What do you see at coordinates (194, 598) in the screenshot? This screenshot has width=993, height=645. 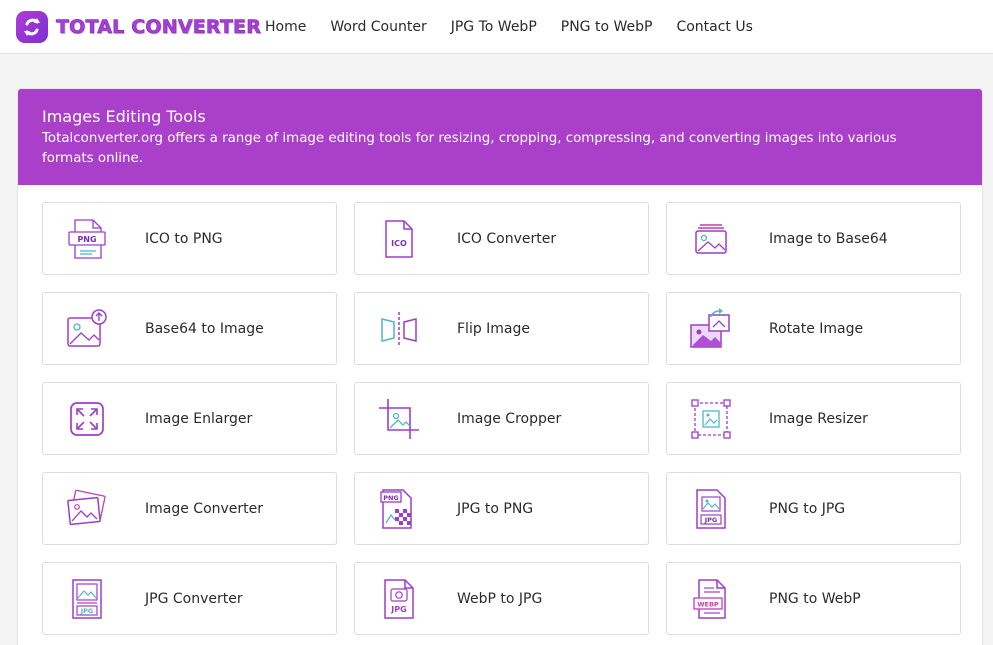 I see `tool-label: JPG Converter` at bounding box center [194, 598].